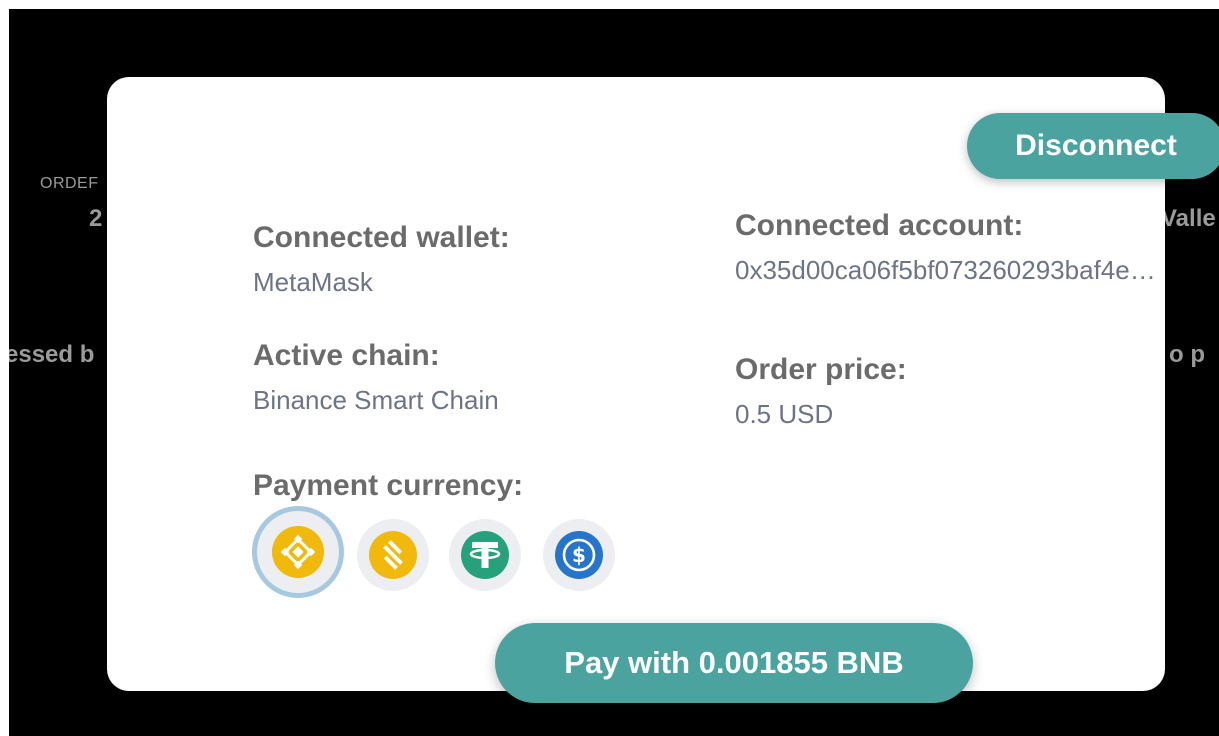 The image size is (1219, 736). Describe the element at coordinates (879, 225) in the screenshot. I see `connected-account-label: Connected account:` at that location.